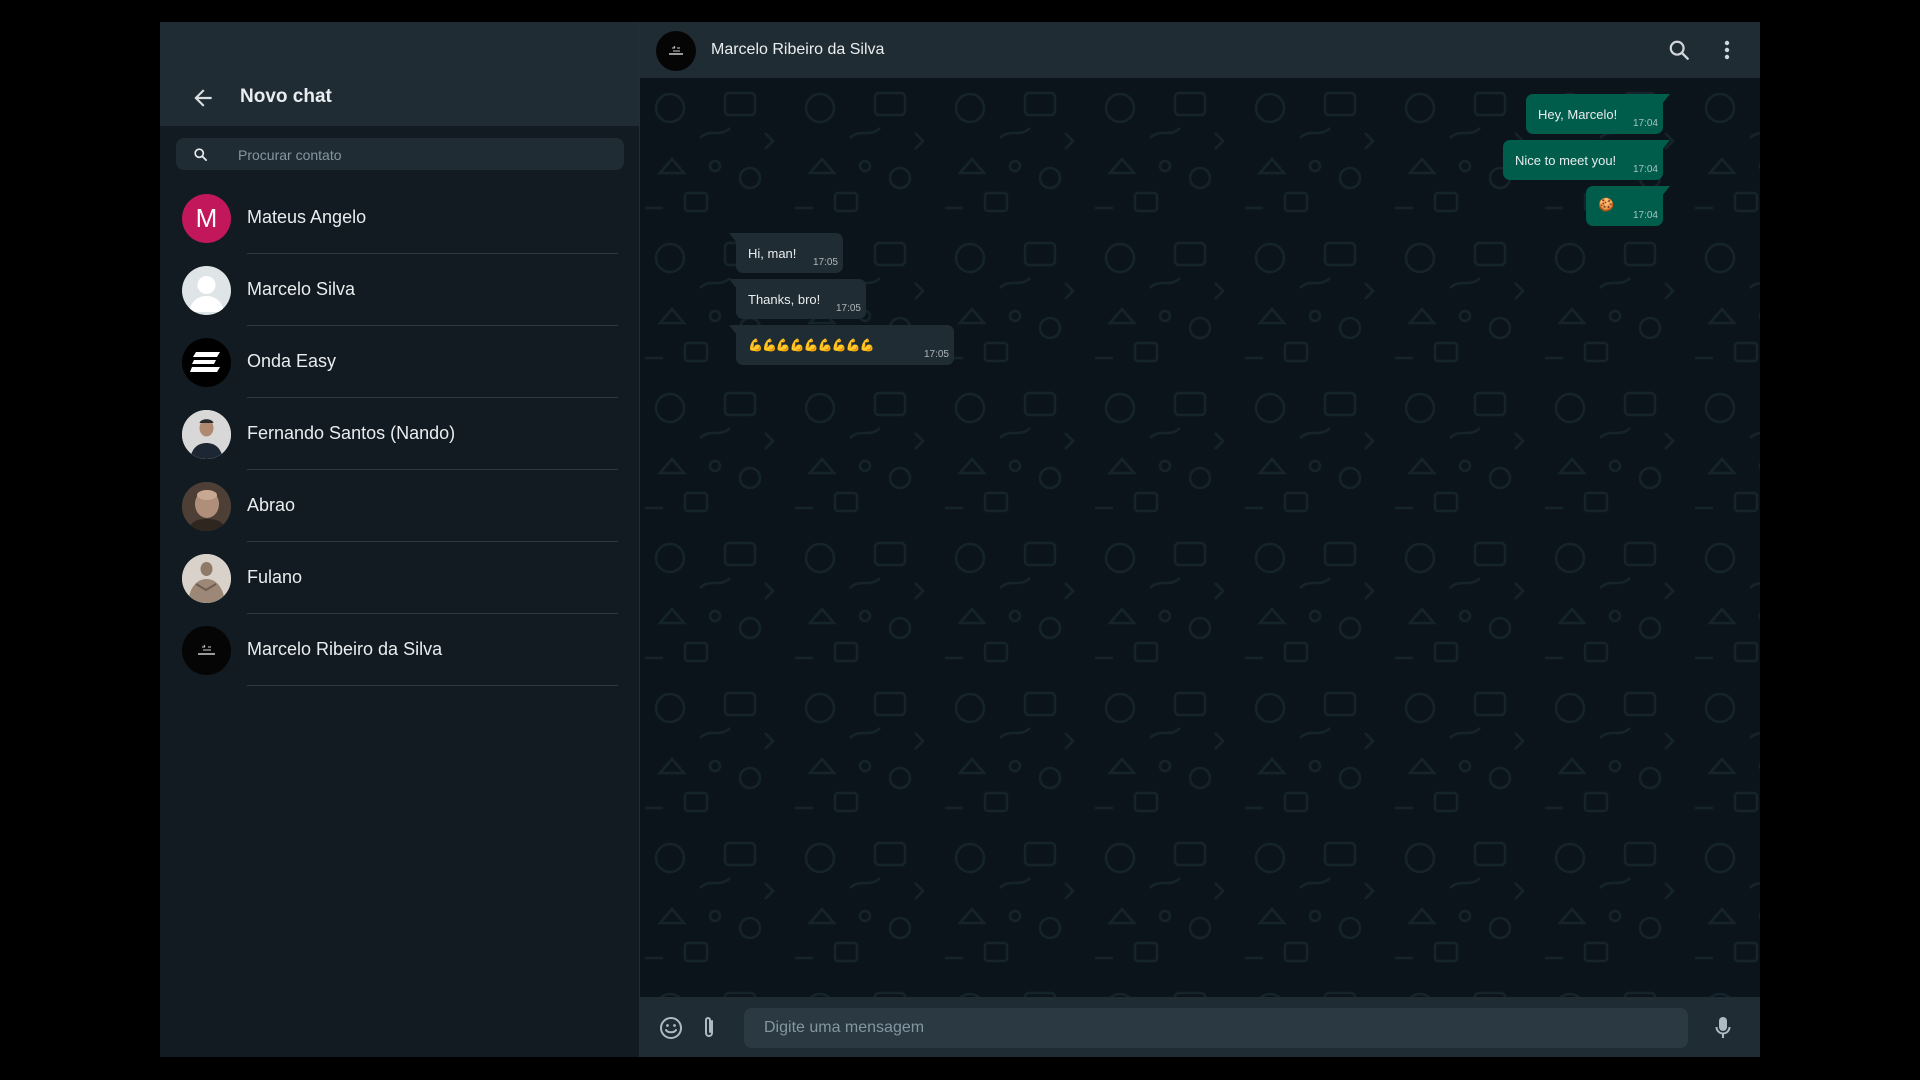 The width and height of the screenshot is (1920, 1080). Describe the element at coordinates (432, 685) in the screenshot. I see `divider` at that location.